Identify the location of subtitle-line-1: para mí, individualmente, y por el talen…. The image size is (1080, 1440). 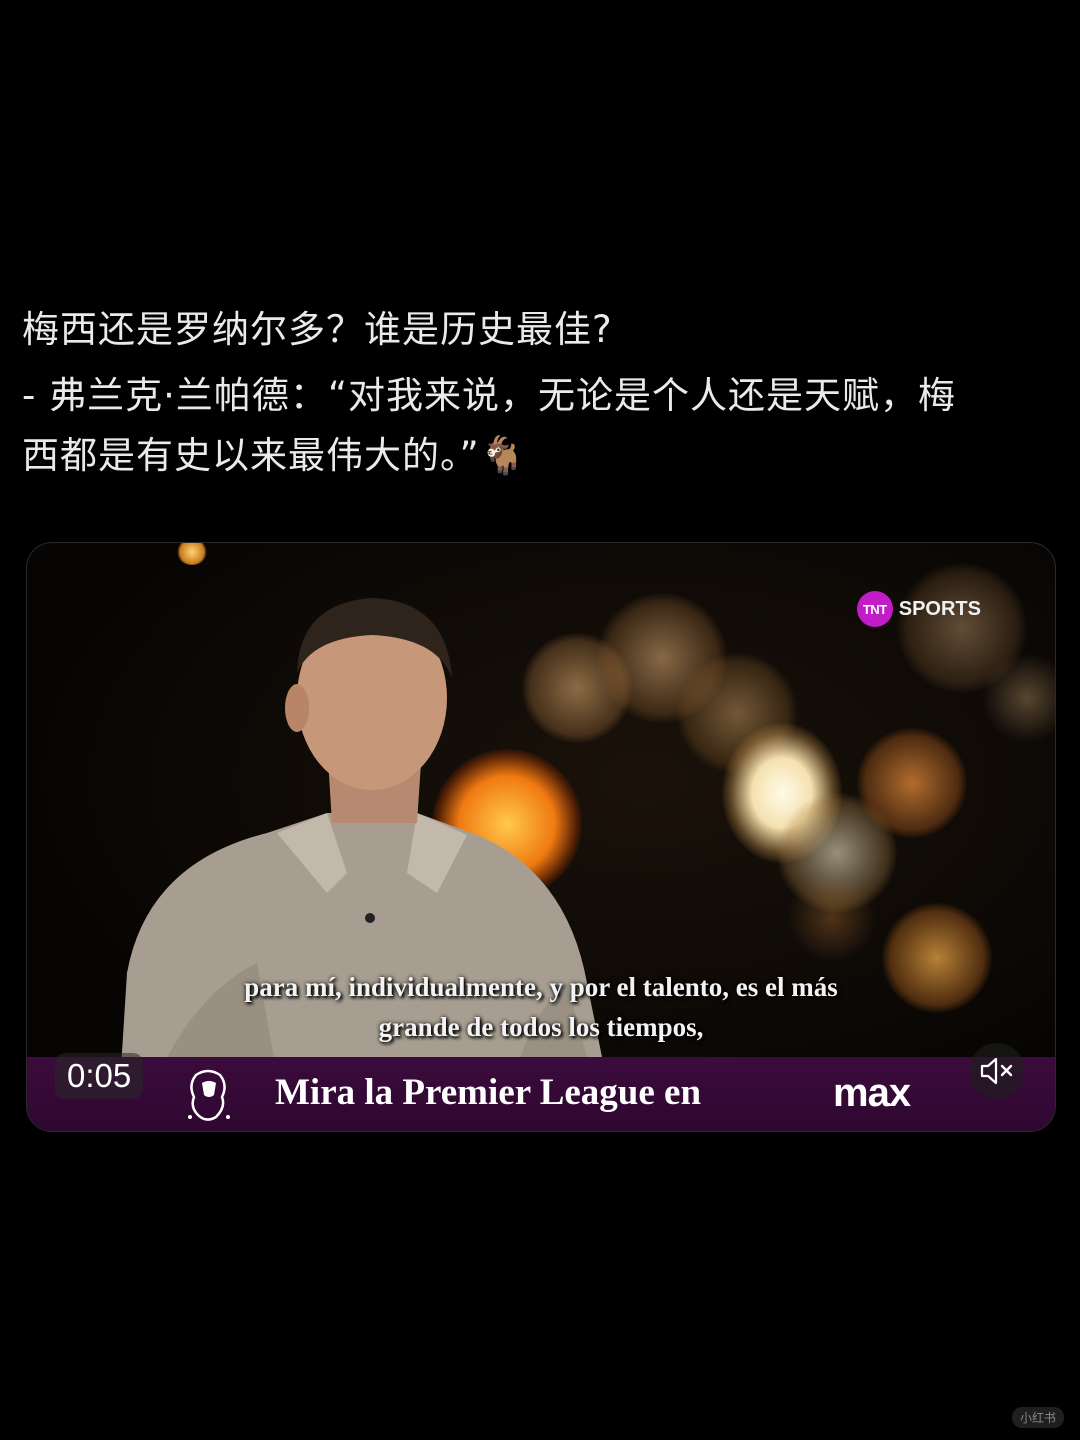
(541, 987).